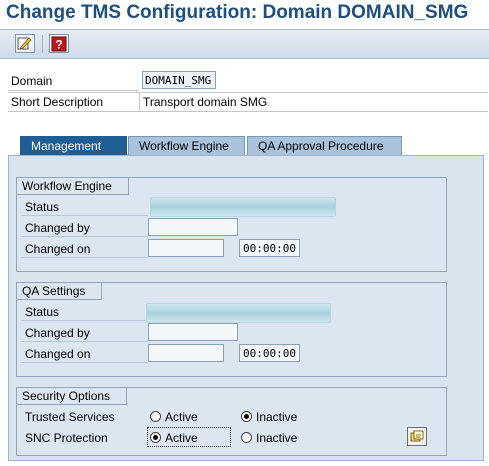 This screenshot has width=489, height=466. I want to click on qa-settings-group-title: QA Settings, so click(60, 291).